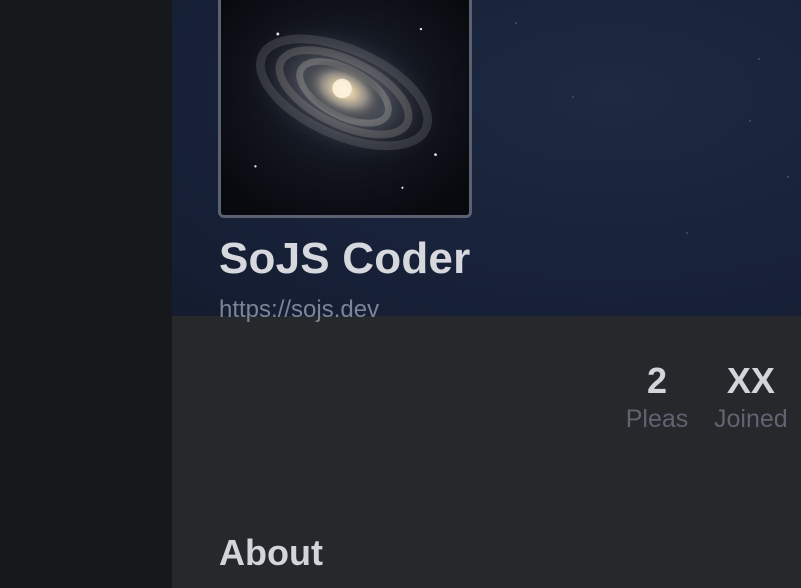  I want to click on stat-joined-value: XX, so click(750, 380).